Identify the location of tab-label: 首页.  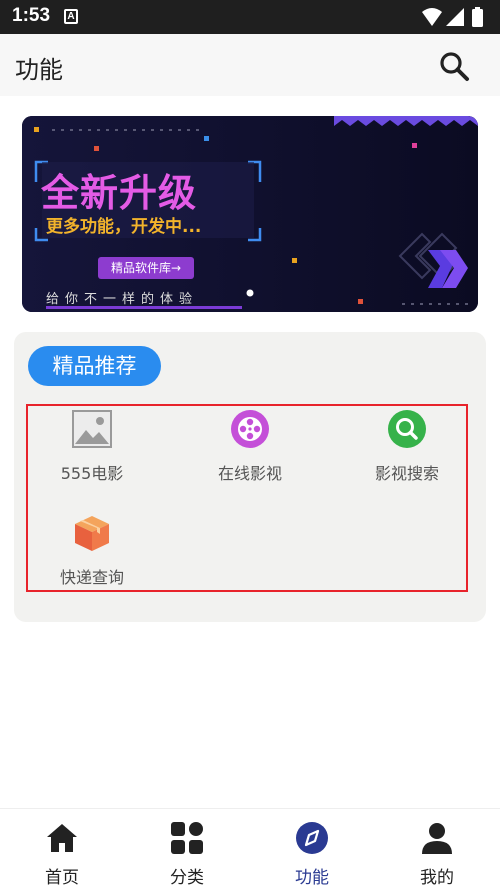
(62, 878).